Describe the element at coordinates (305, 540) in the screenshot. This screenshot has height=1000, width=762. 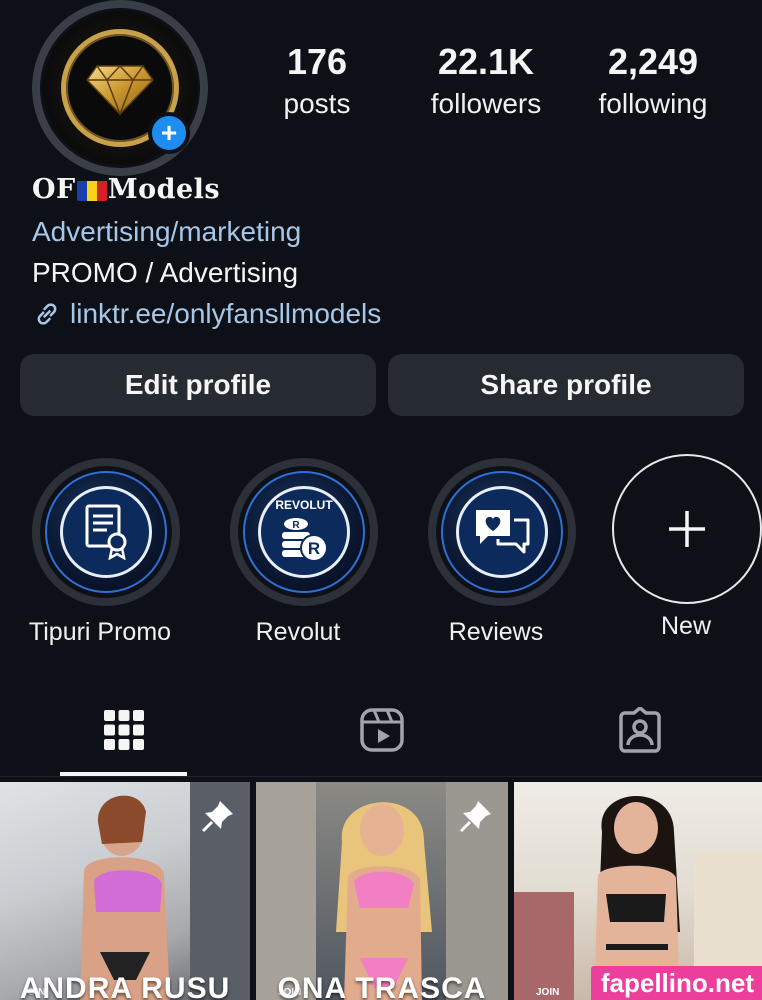
I see `revolut-coins-icon: R R` at that location.